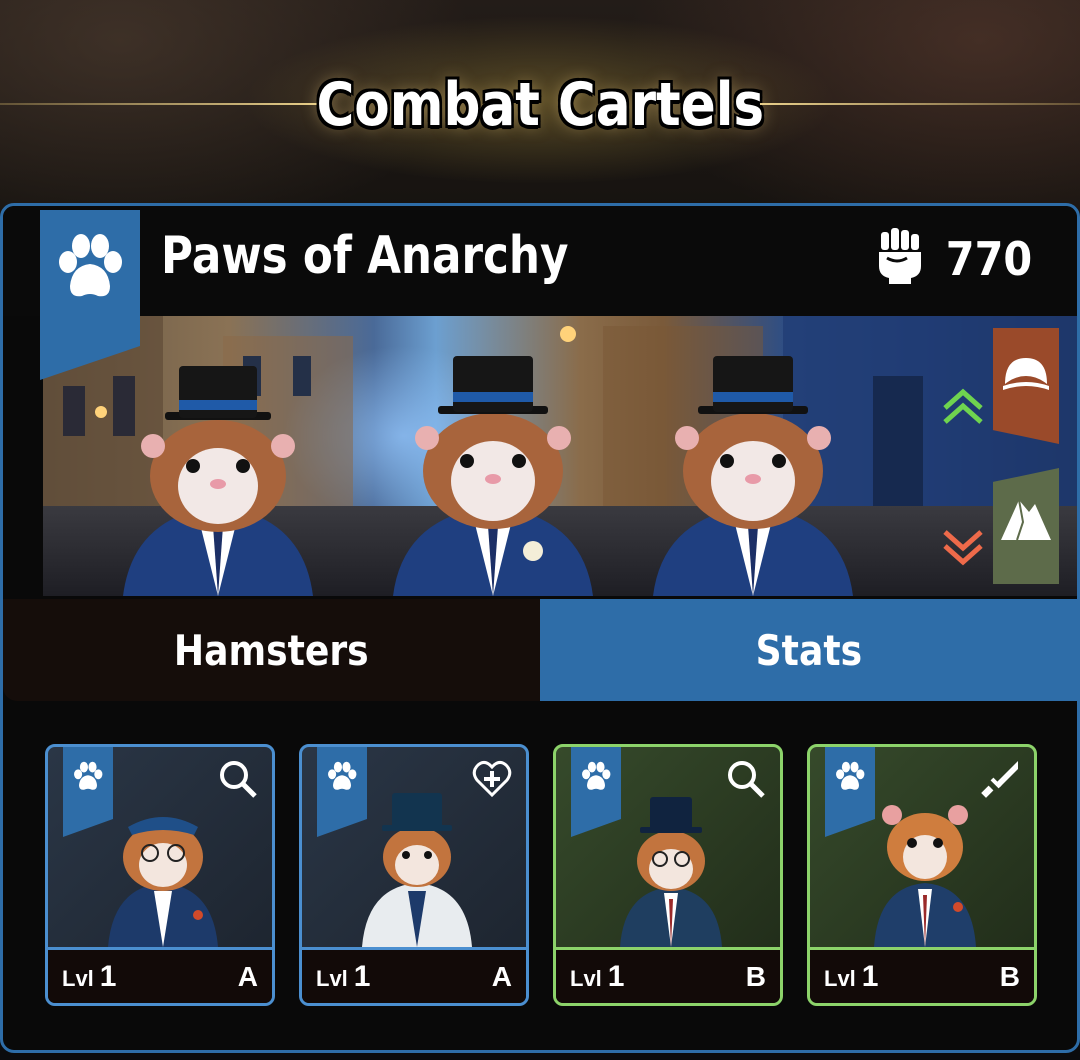 This screenshot has width=1080, height=1060. Describe the element at coordinates (900, 258) in the screenshot. I see `fist-icon` at that location.